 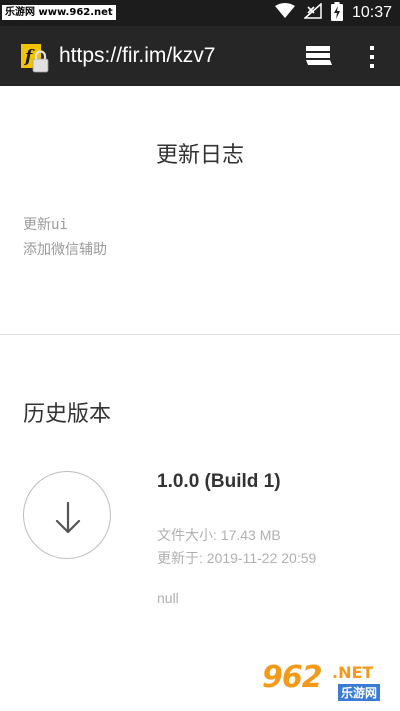 What do you see at coordinates (359, 692) in the screenshot?
I see `watermark-name: 乐游网` at bounding box center [359, 692].